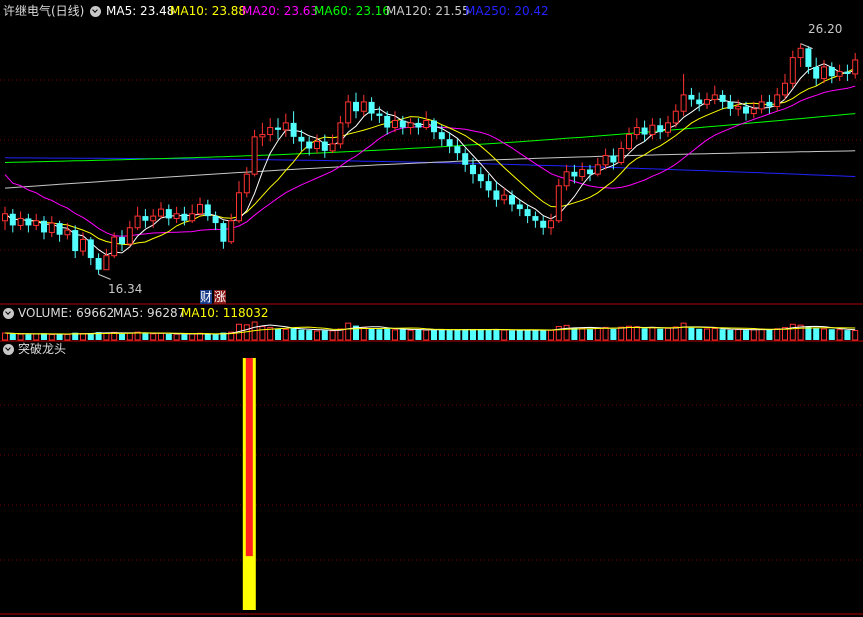 The height and width of the screenshot is (617, 863). Describe the element at coordinates (430, 138) in the screenshot. I see `ma-line-ma60` at that location.